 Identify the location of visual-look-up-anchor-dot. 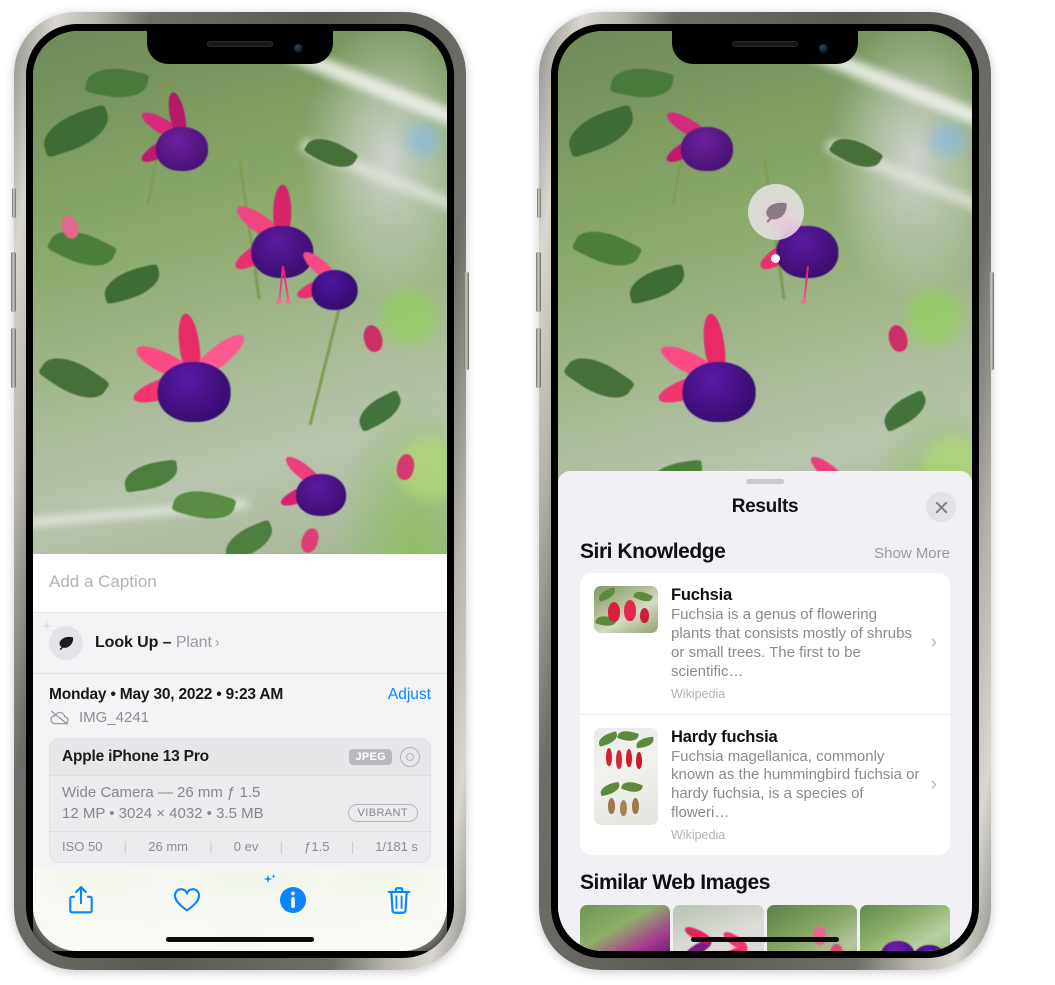
(775, 258).